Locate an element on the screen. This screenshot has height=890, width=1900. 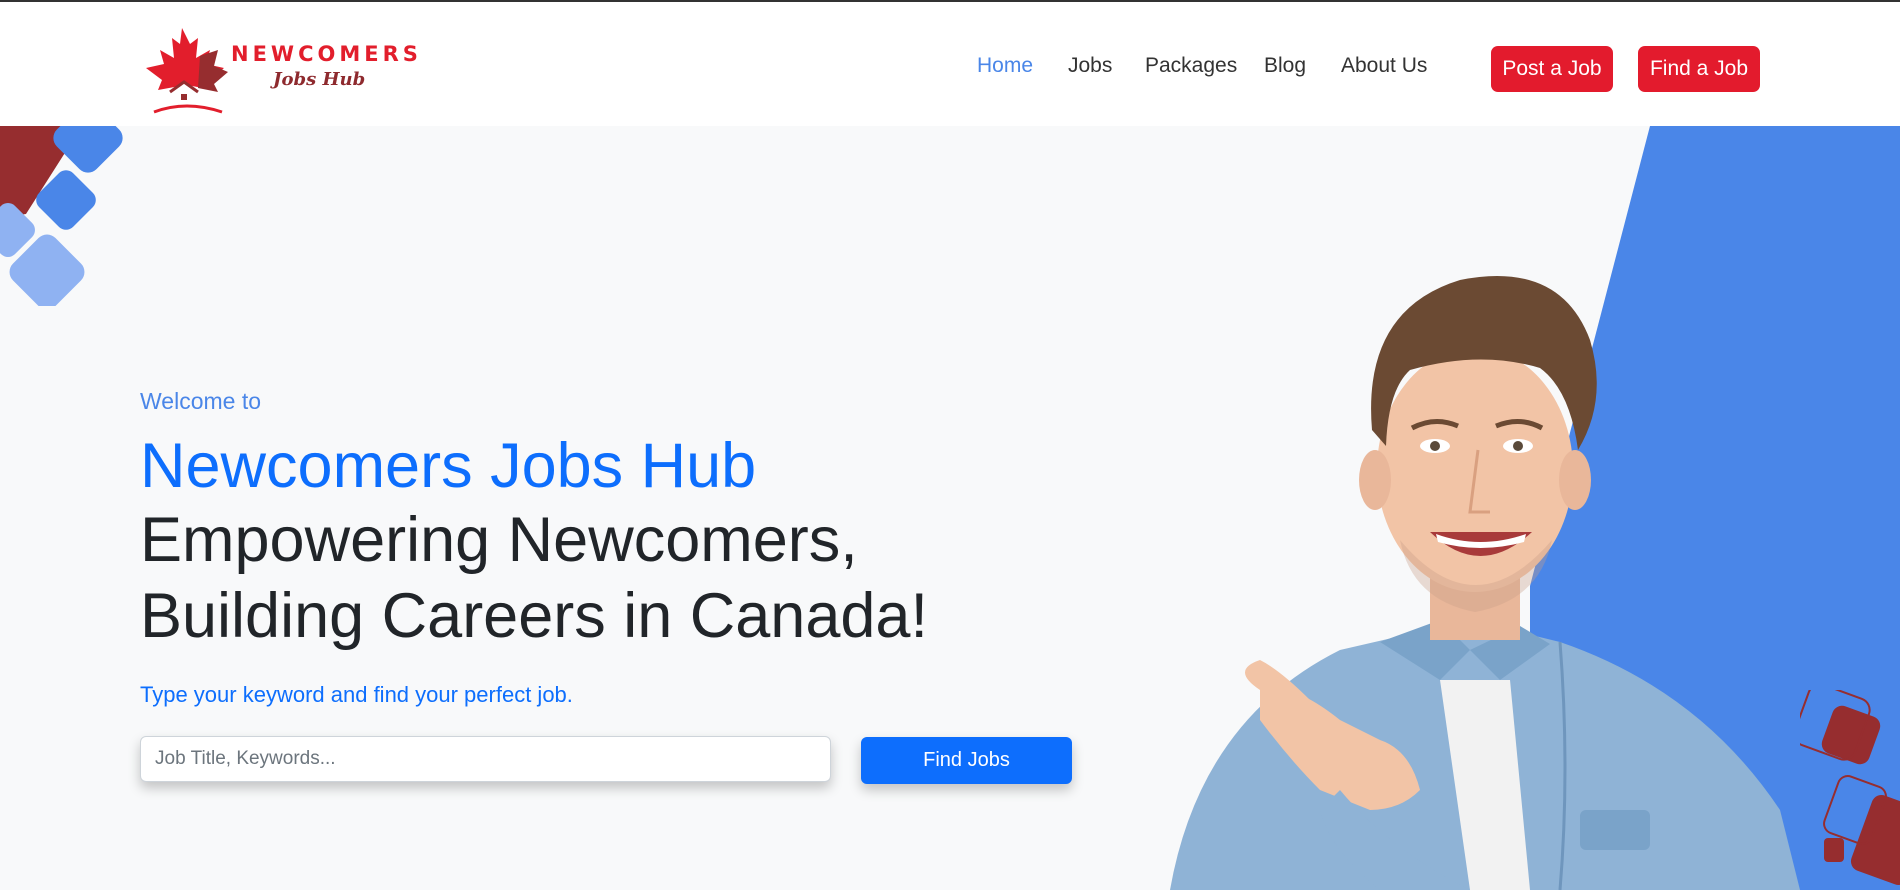
nav-packages: Packages is located at coordinates (1191, 66).